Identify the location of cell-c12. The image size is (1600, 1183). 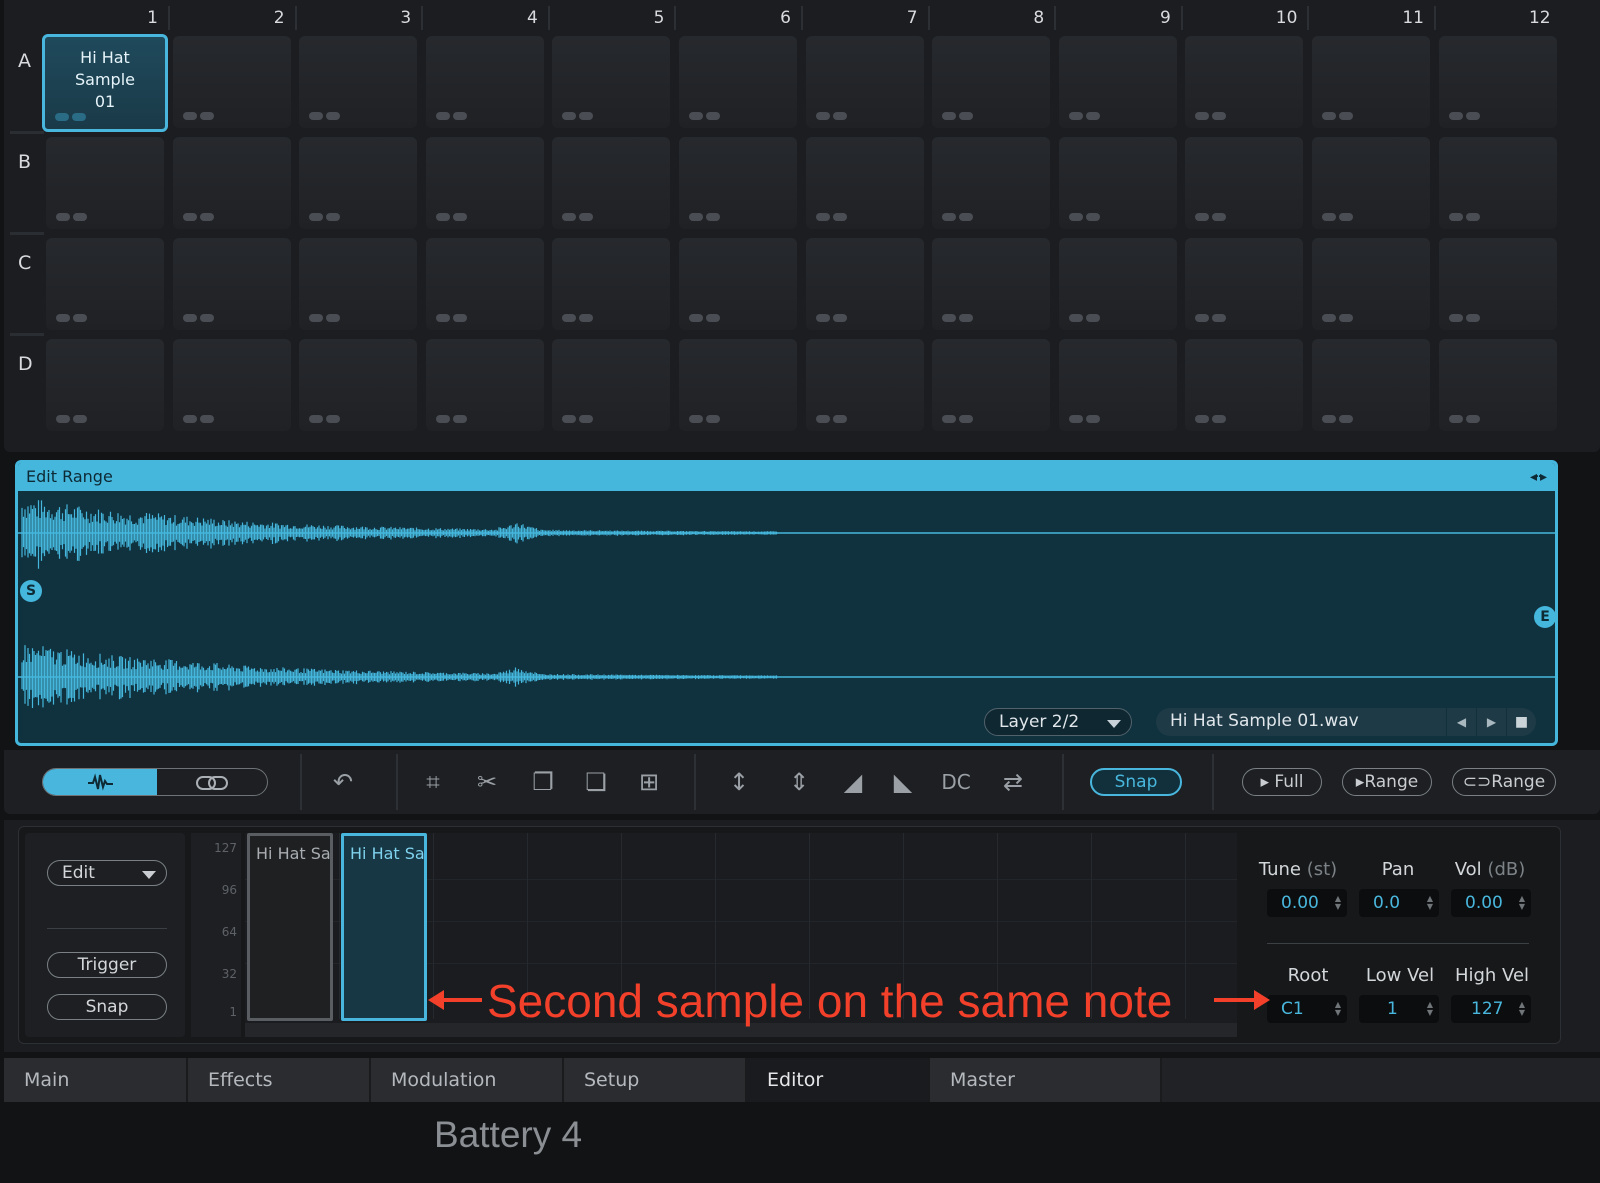
(1497, 284).